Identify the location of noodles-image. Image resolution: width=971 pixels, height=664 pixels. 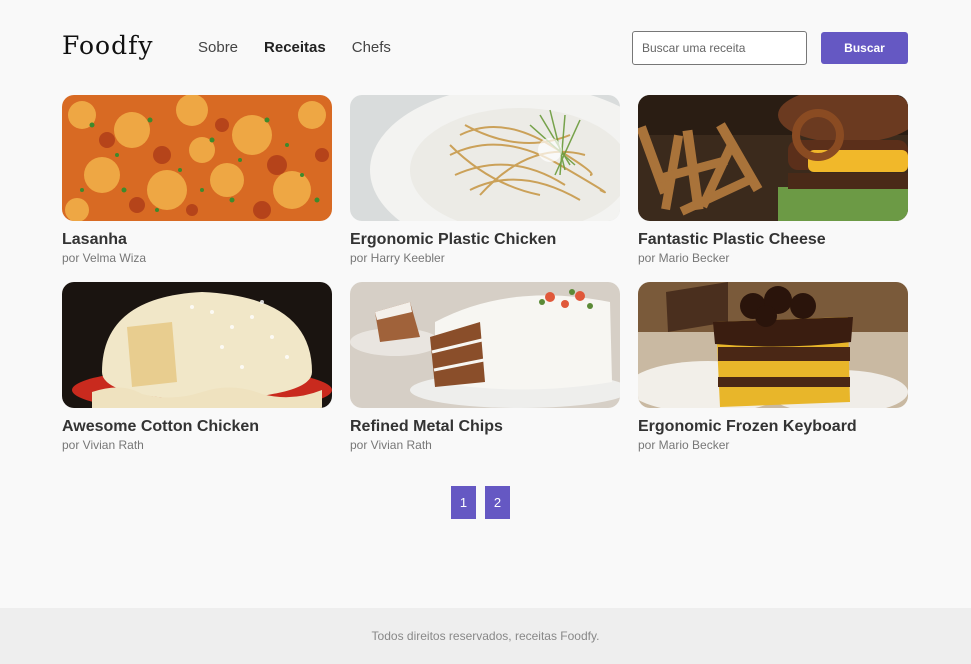
(485, 158).